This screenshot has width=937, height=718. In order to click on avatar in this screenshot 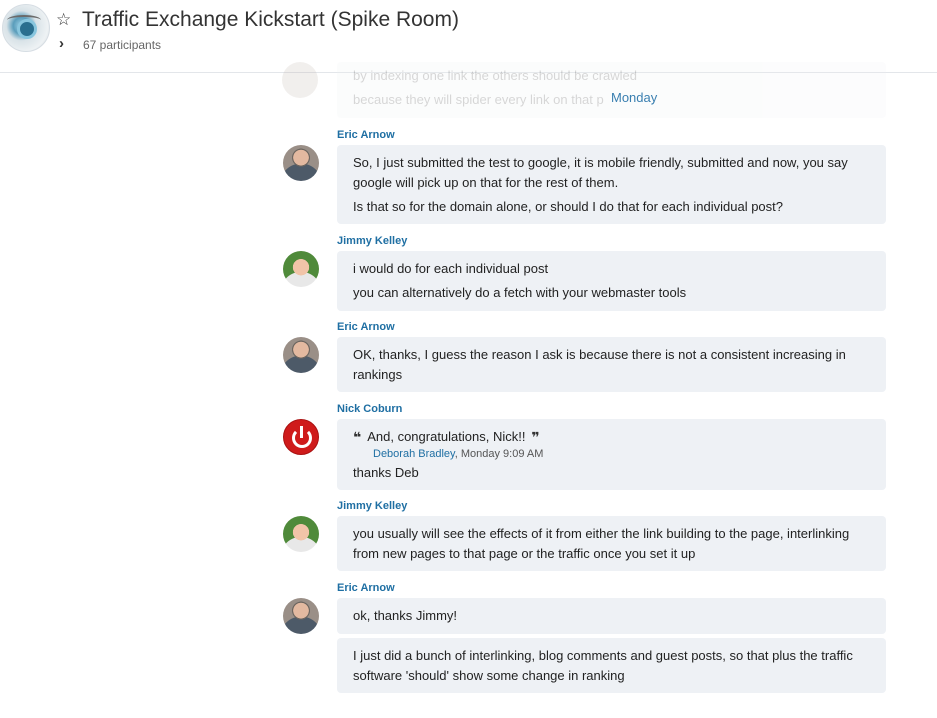, I will do `click(300, 80)`.